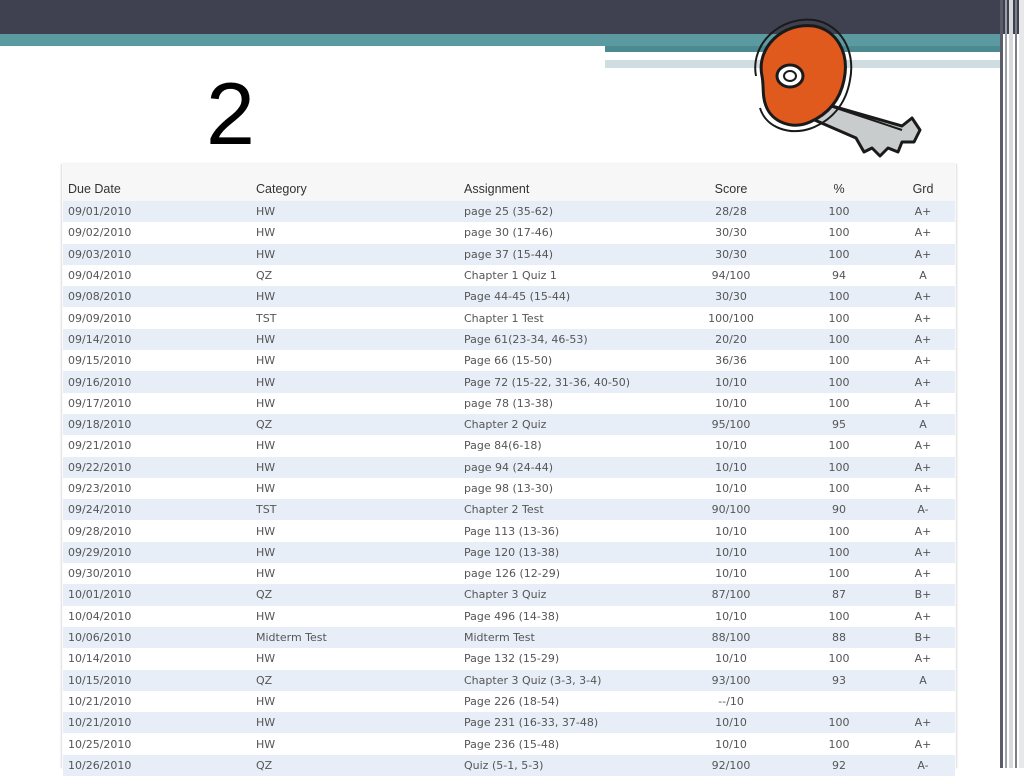 This screenshot has width=1024, height=776. I want to click on column-header-percent: %, so click(839, 182).